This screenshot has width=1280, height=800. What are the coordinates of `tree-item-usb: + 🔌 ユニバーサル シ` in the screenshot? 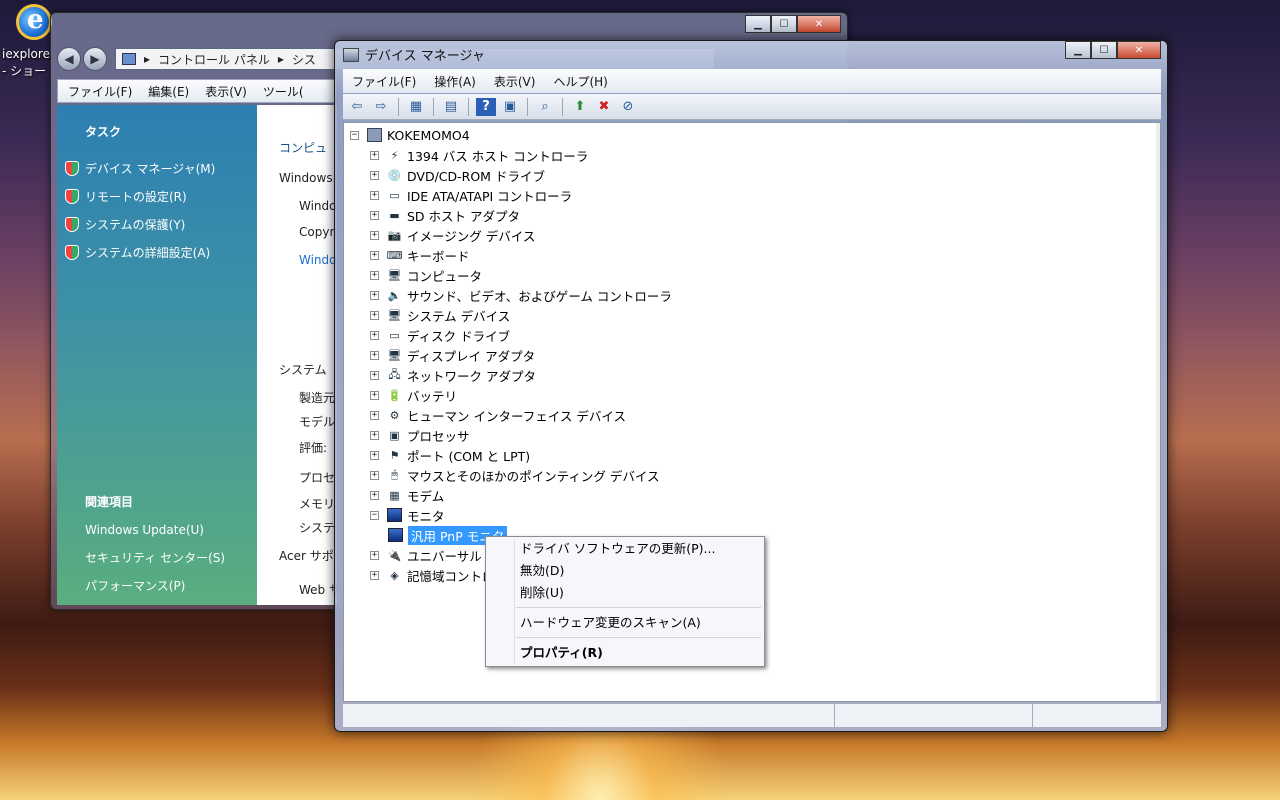 It's located at (434, 555).